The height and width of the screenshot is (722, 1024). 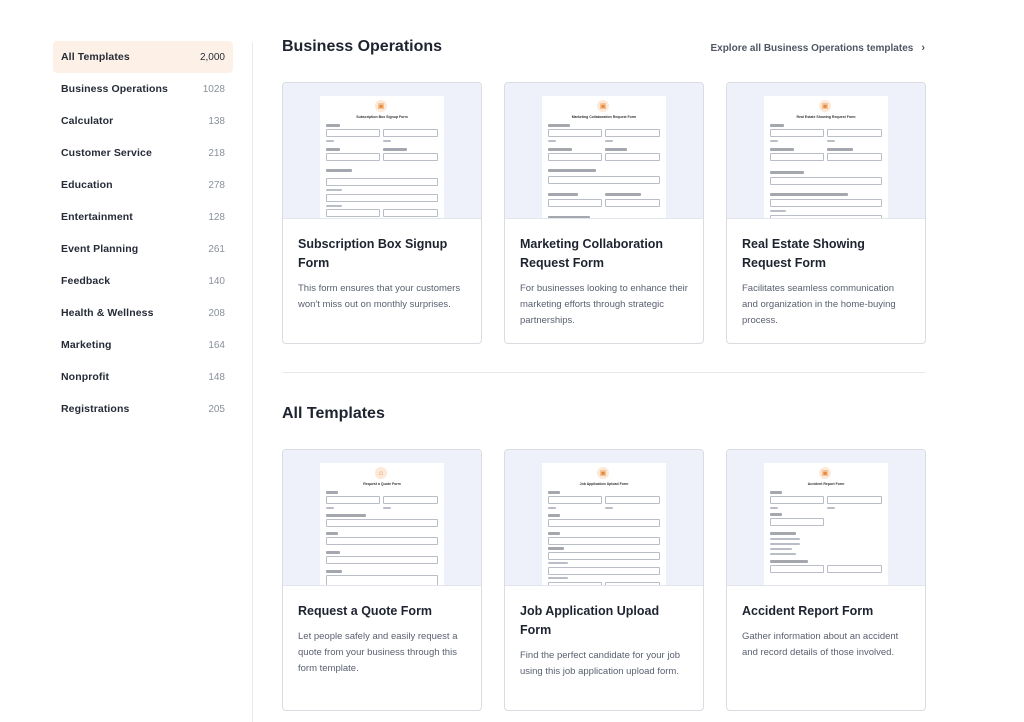 What do you see at coordinates (826, 484) in the screenshot?
I see `preview-title: Accident Report Form` at bounding box center [826, 484].